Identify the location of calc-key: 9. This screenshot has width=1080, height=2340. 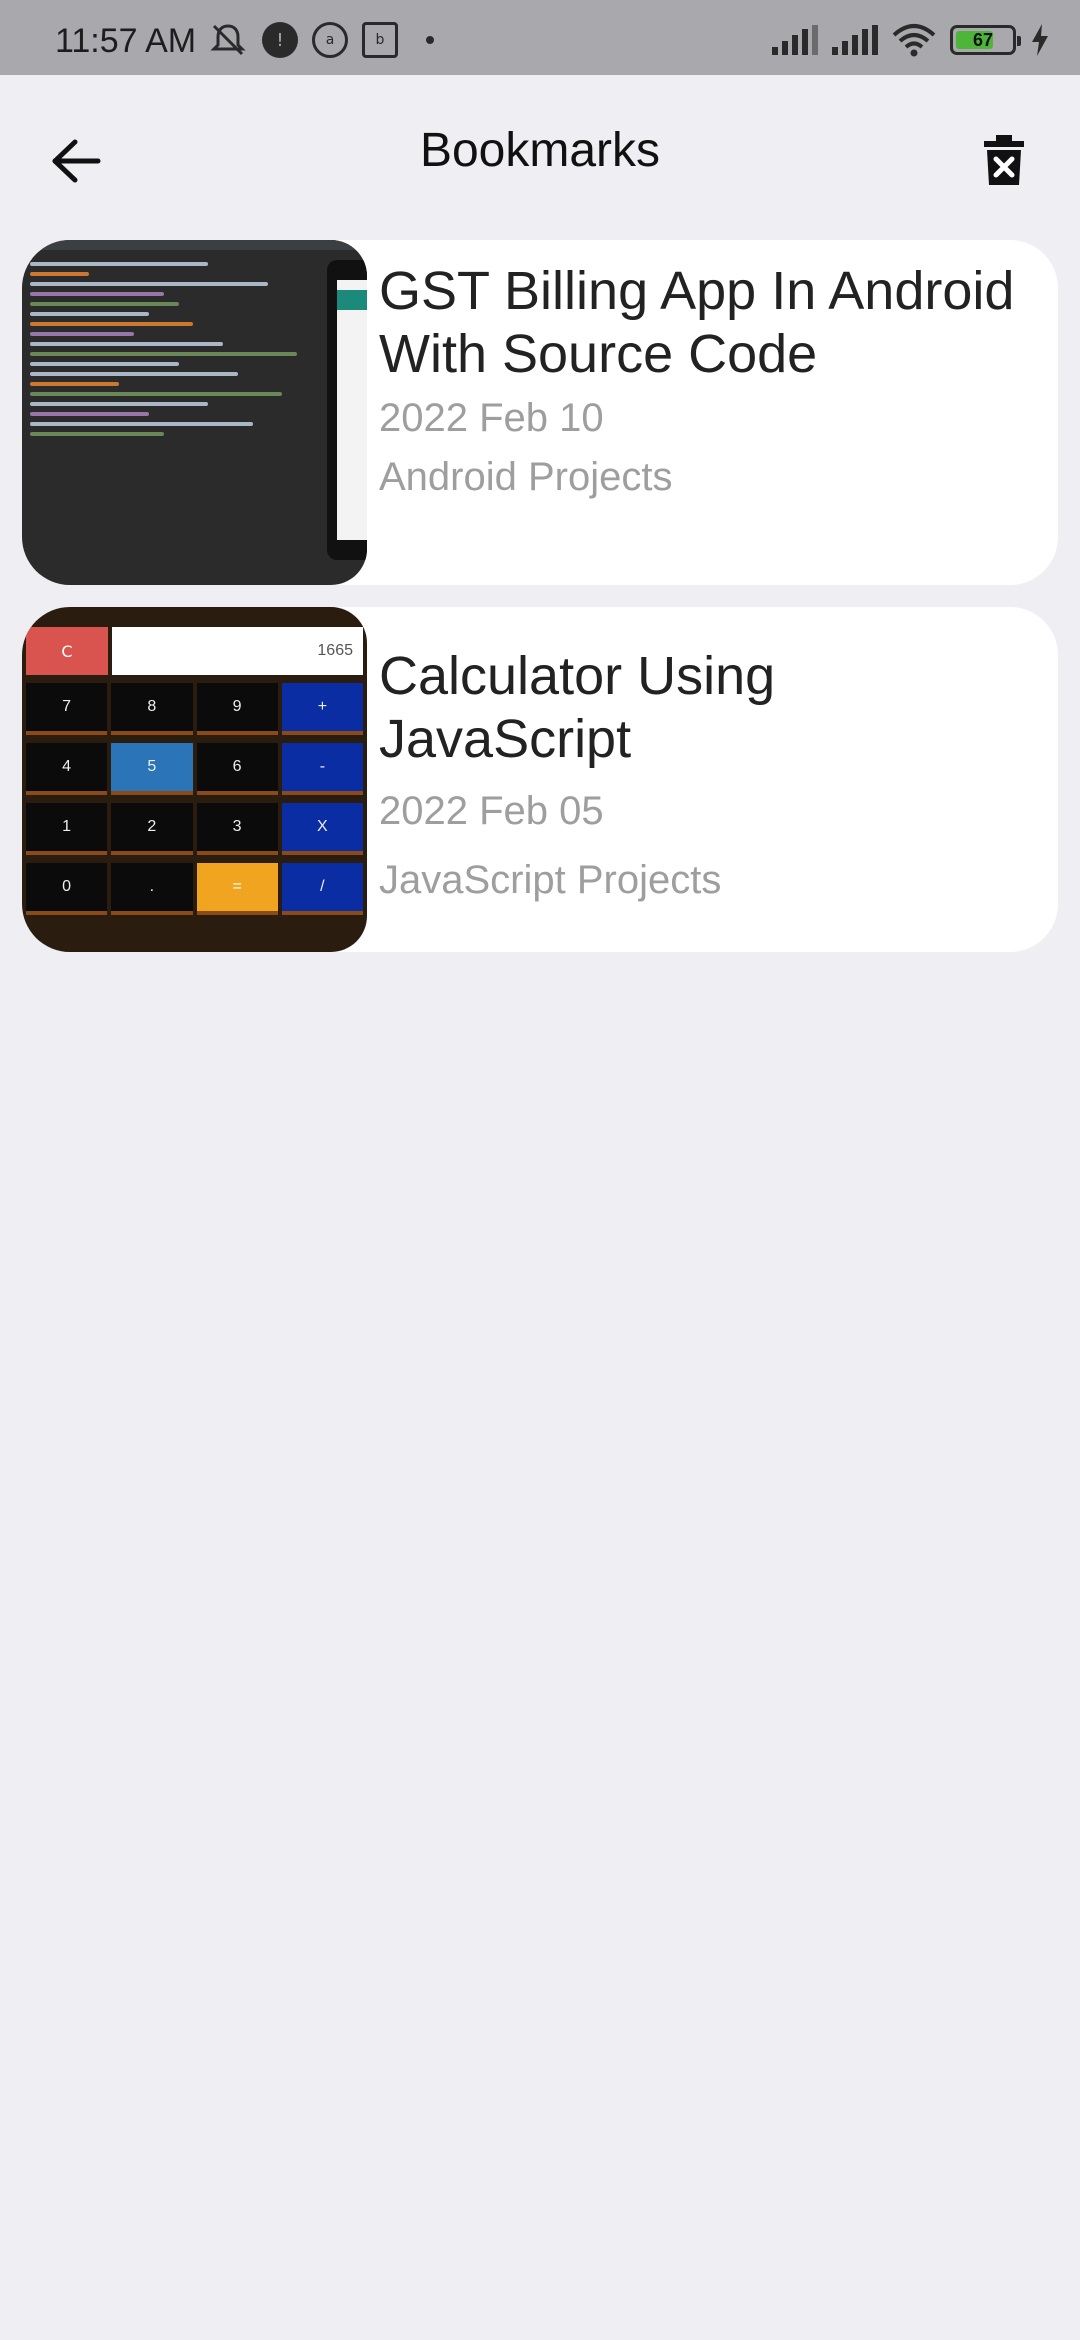
(237, 709).